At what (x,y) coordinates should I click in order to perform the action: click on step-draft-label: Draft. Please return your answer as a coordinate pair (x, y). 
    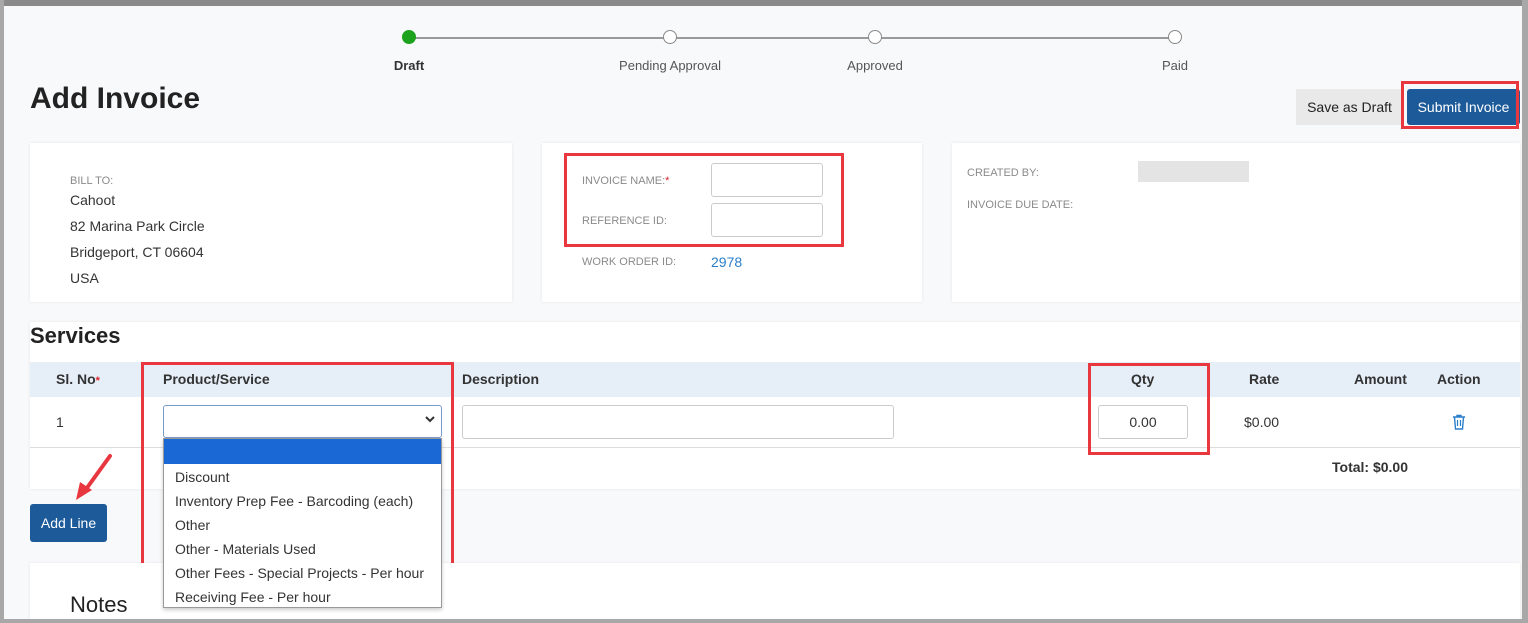
    Looking at the image, I should click on (409, 65).